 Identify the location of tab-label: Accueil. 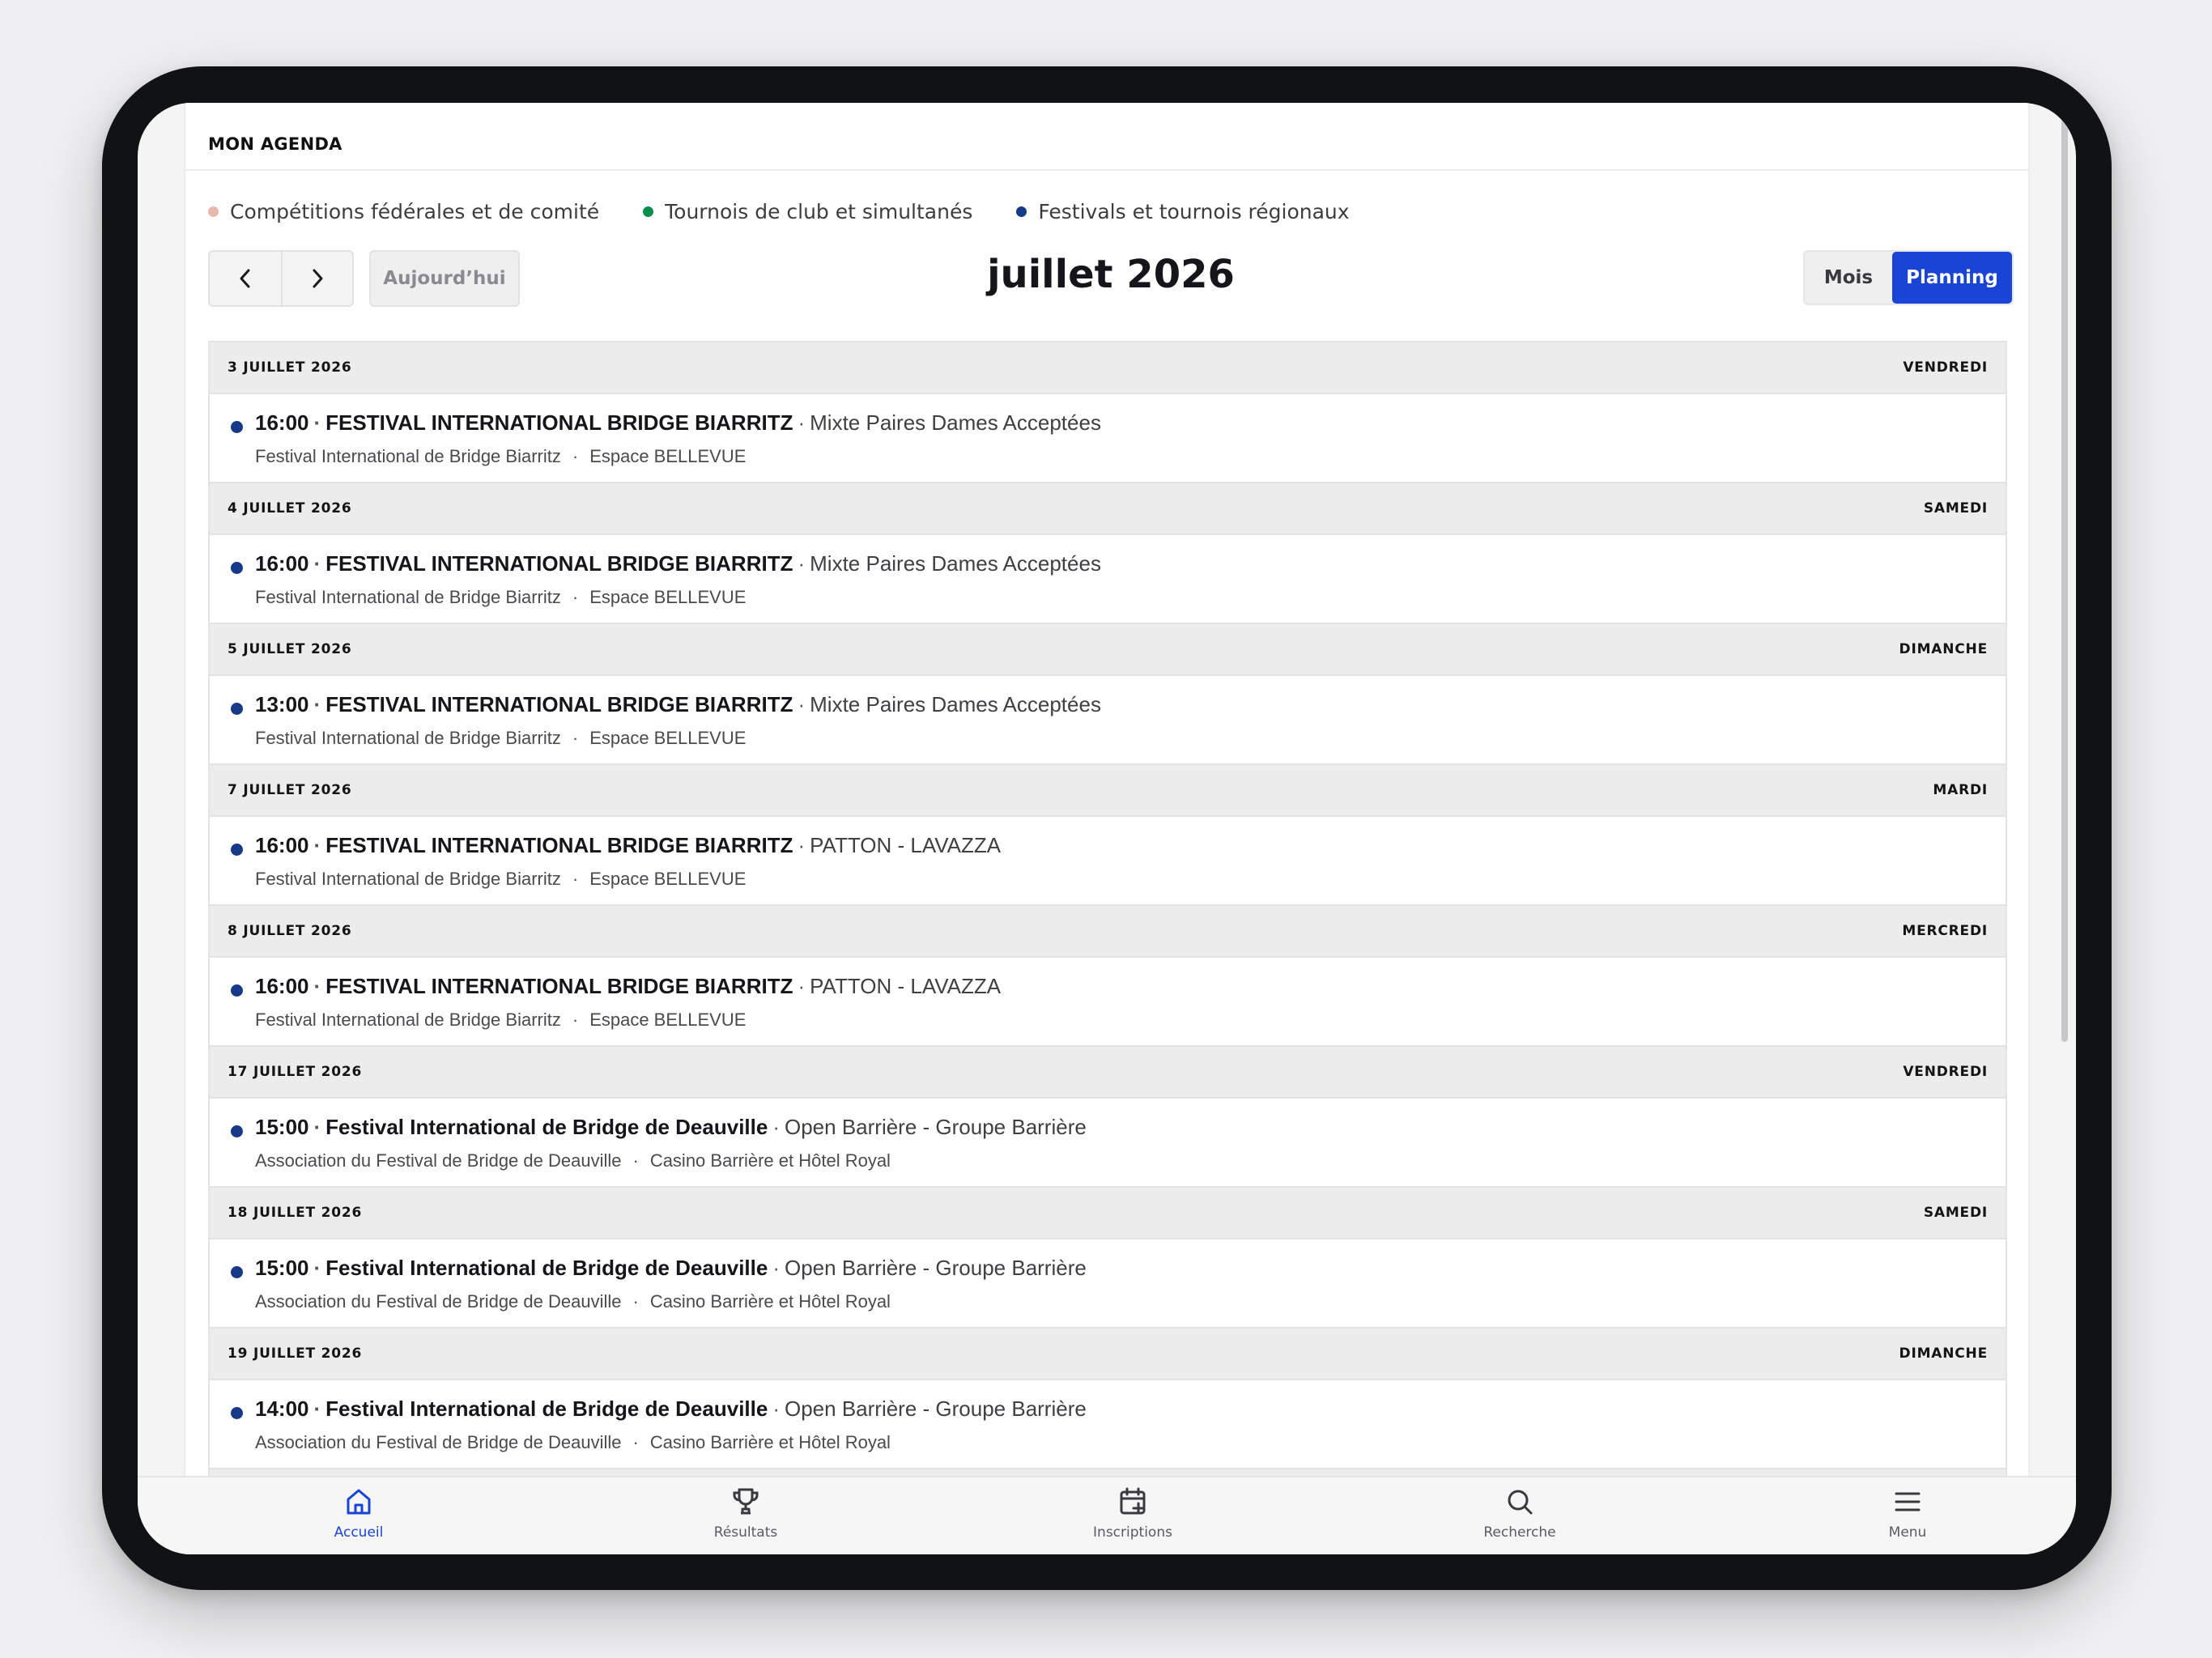
(359, 1532).